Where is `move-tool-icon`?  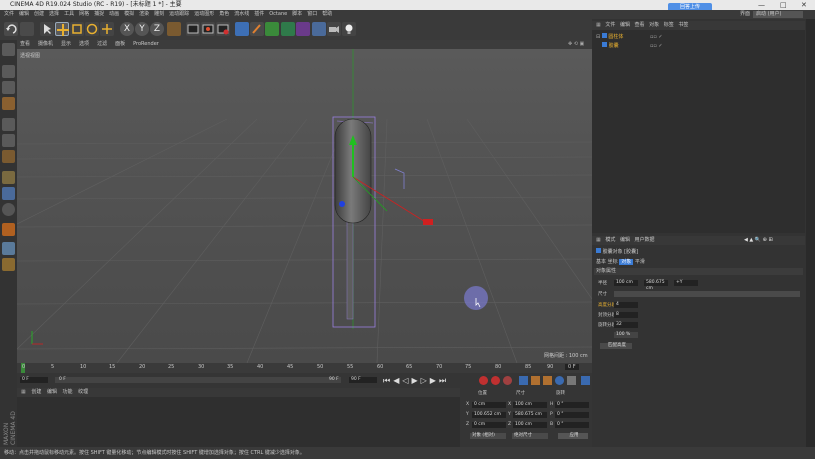
move-tool-icon is located at coordinates (62, 29).